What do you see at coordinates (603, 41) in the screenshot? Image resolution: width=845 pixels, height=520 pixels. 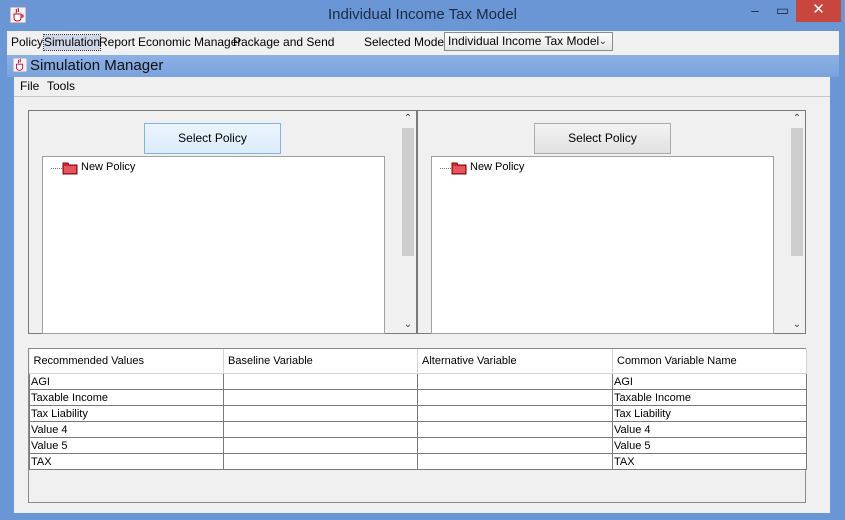 I see `chevron-down-icon: ⌄` at bounding box center [603, 41].